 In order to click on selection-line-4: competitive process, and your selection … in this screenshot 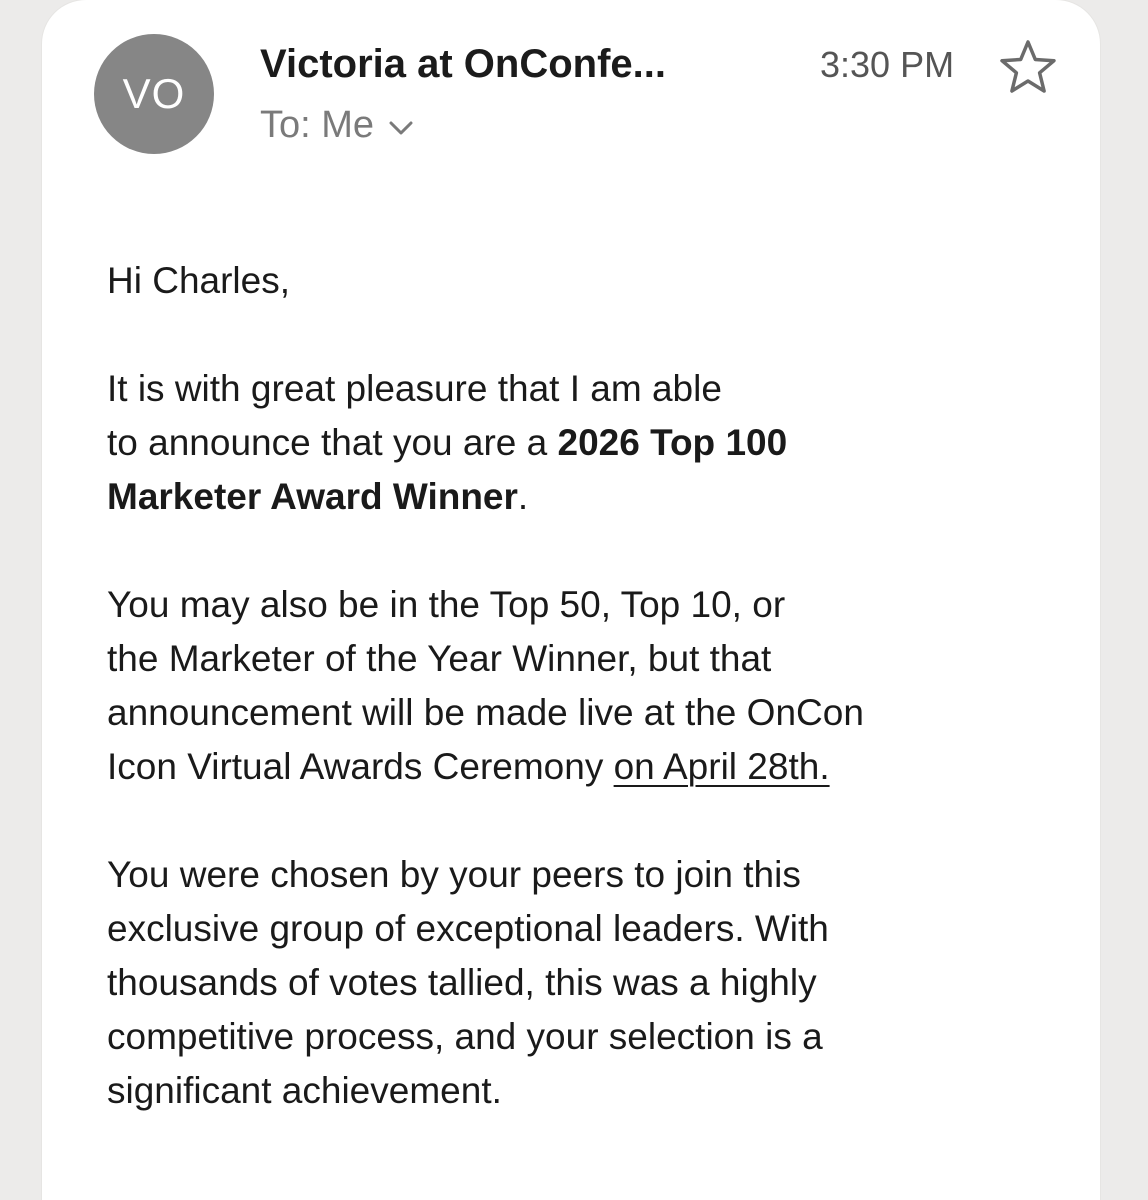, I will do `click(465, 1036)`.